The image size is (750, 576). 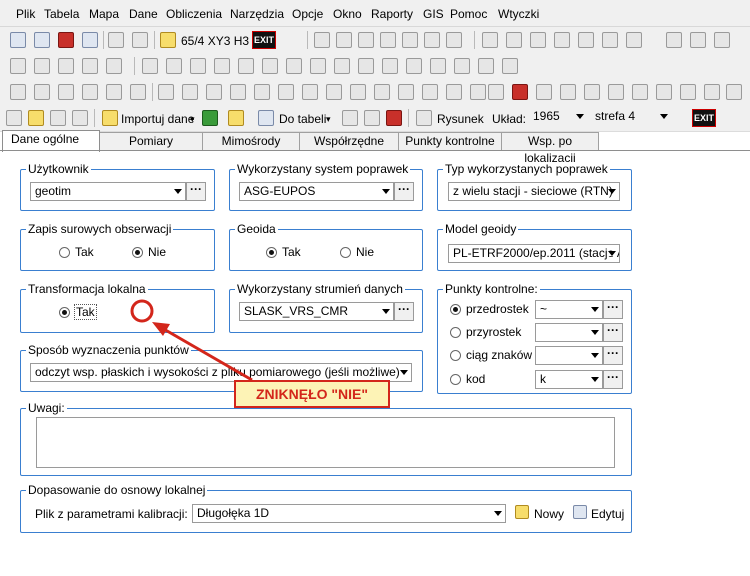 I want to click on annotation-callout: ZNIKNĘŁO "NIE", so click(x=312, y=394).